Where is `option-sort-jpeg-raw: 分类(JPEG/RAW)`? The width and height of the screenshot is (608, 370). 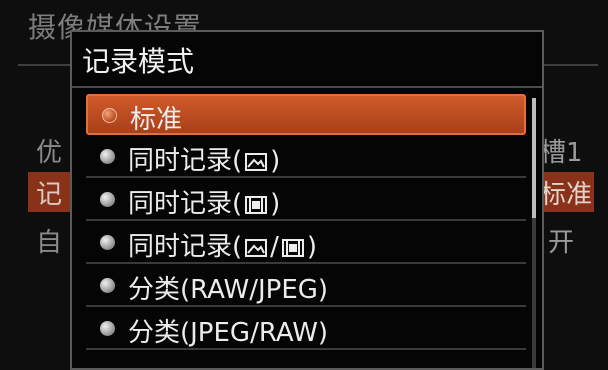
option-sort-jpeg-raw: 分类(JPEG/RAW) is located at coordinates (306, 329).